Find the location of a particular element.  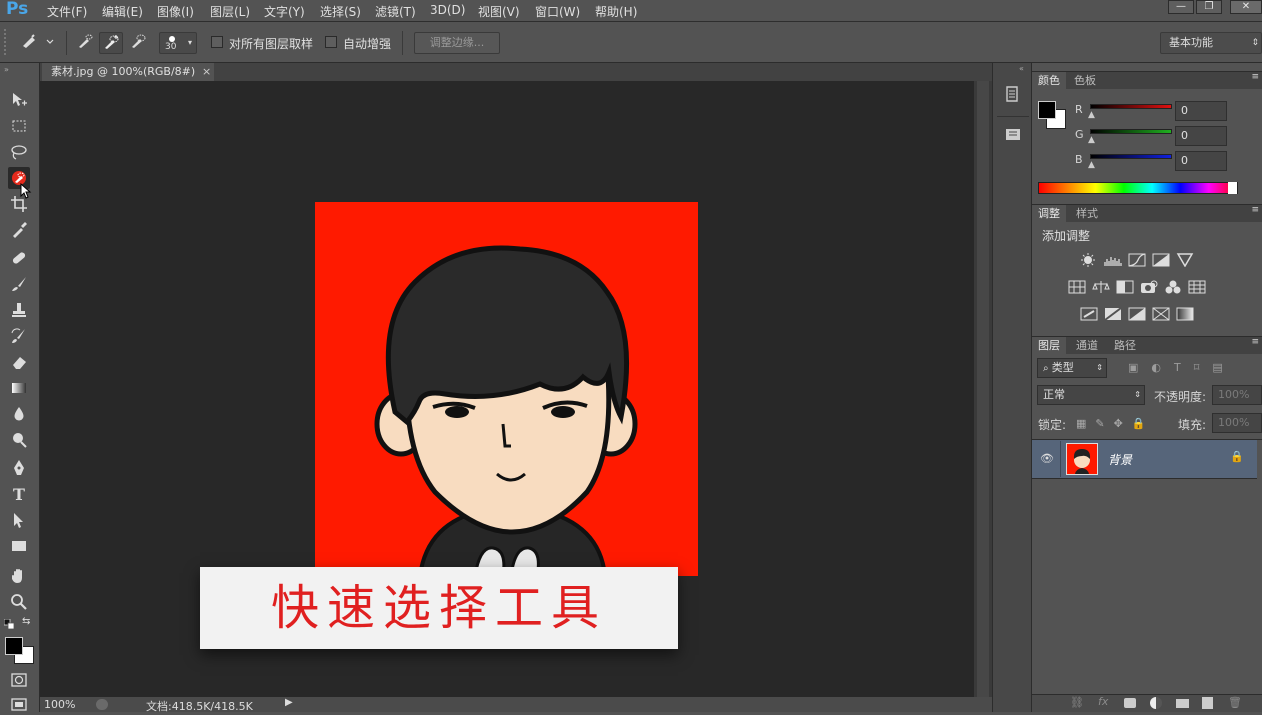

default-colors-icon is located at coordinates (9, 624).